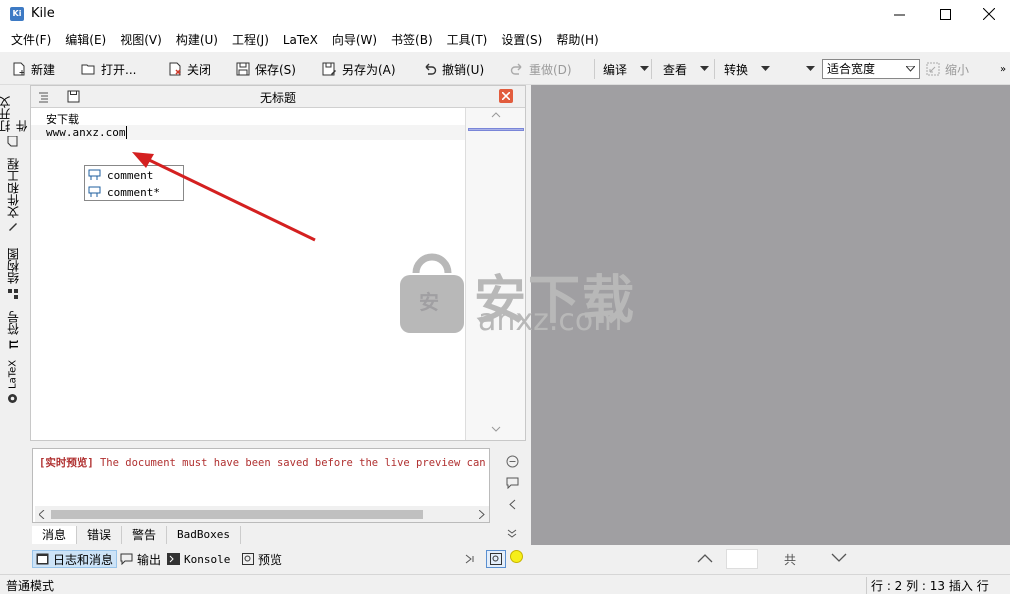 The height and width of the screenshot is (594, 1010). Describe the element at coordinates (204, 535) in the screenshot. I see `tab-badboxes: BadBoxes` at that location.